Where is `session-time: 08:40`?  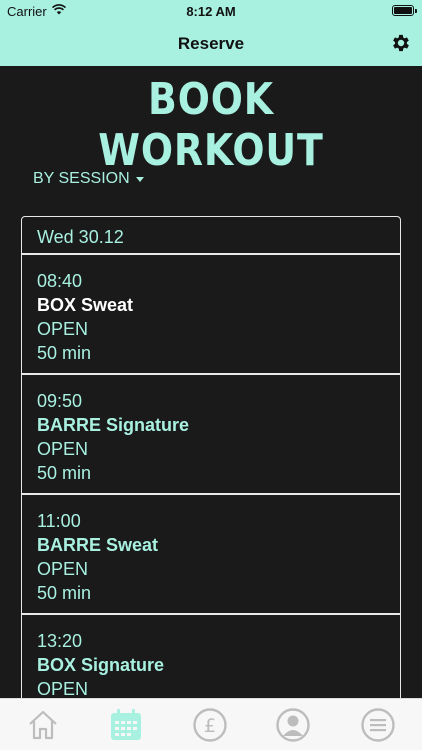
session-time: 08:40 is located at coordinates (60, 281).